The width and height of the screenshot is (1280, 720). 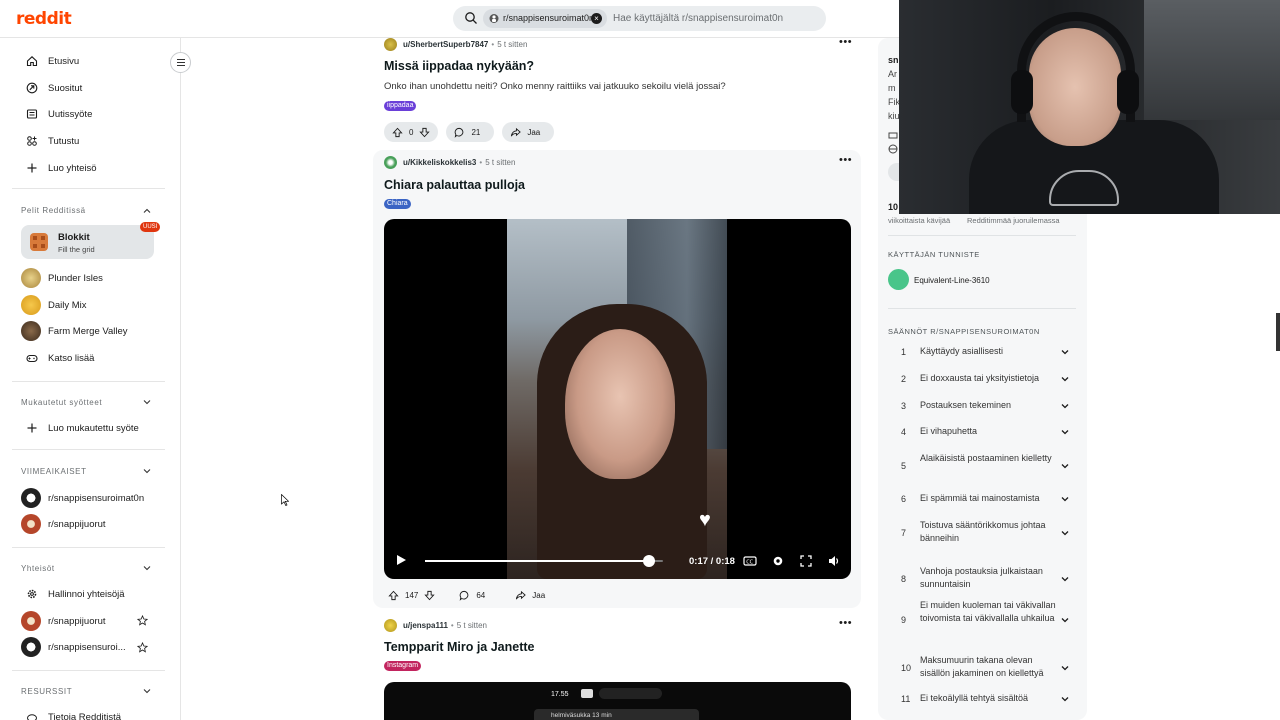 I want to click on volume-icon, so click(x=834, y=561).